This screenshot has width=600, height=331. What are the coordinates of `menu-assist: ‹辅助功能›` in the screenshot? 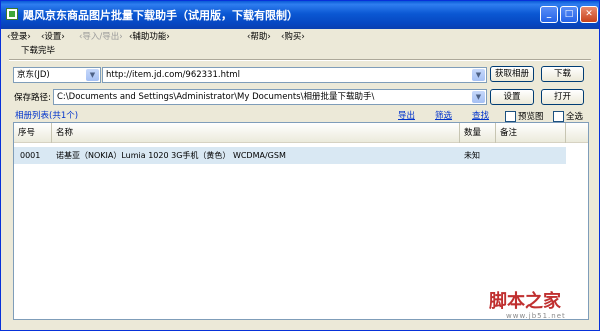 It's located at (149, 36).